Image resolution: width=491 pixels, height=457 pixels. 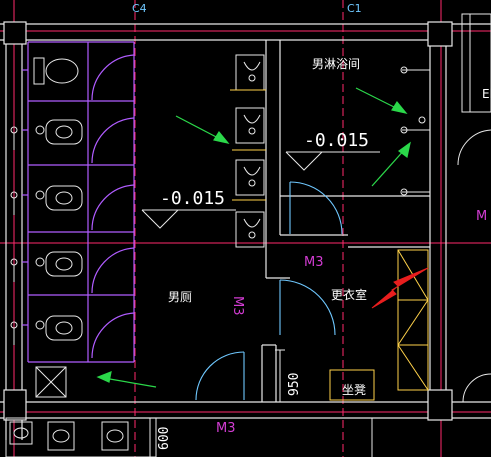 What do you see at coordinates (486, 94) in the screenshot?
I see `edge-label: El` at bounding box center [486, 94].